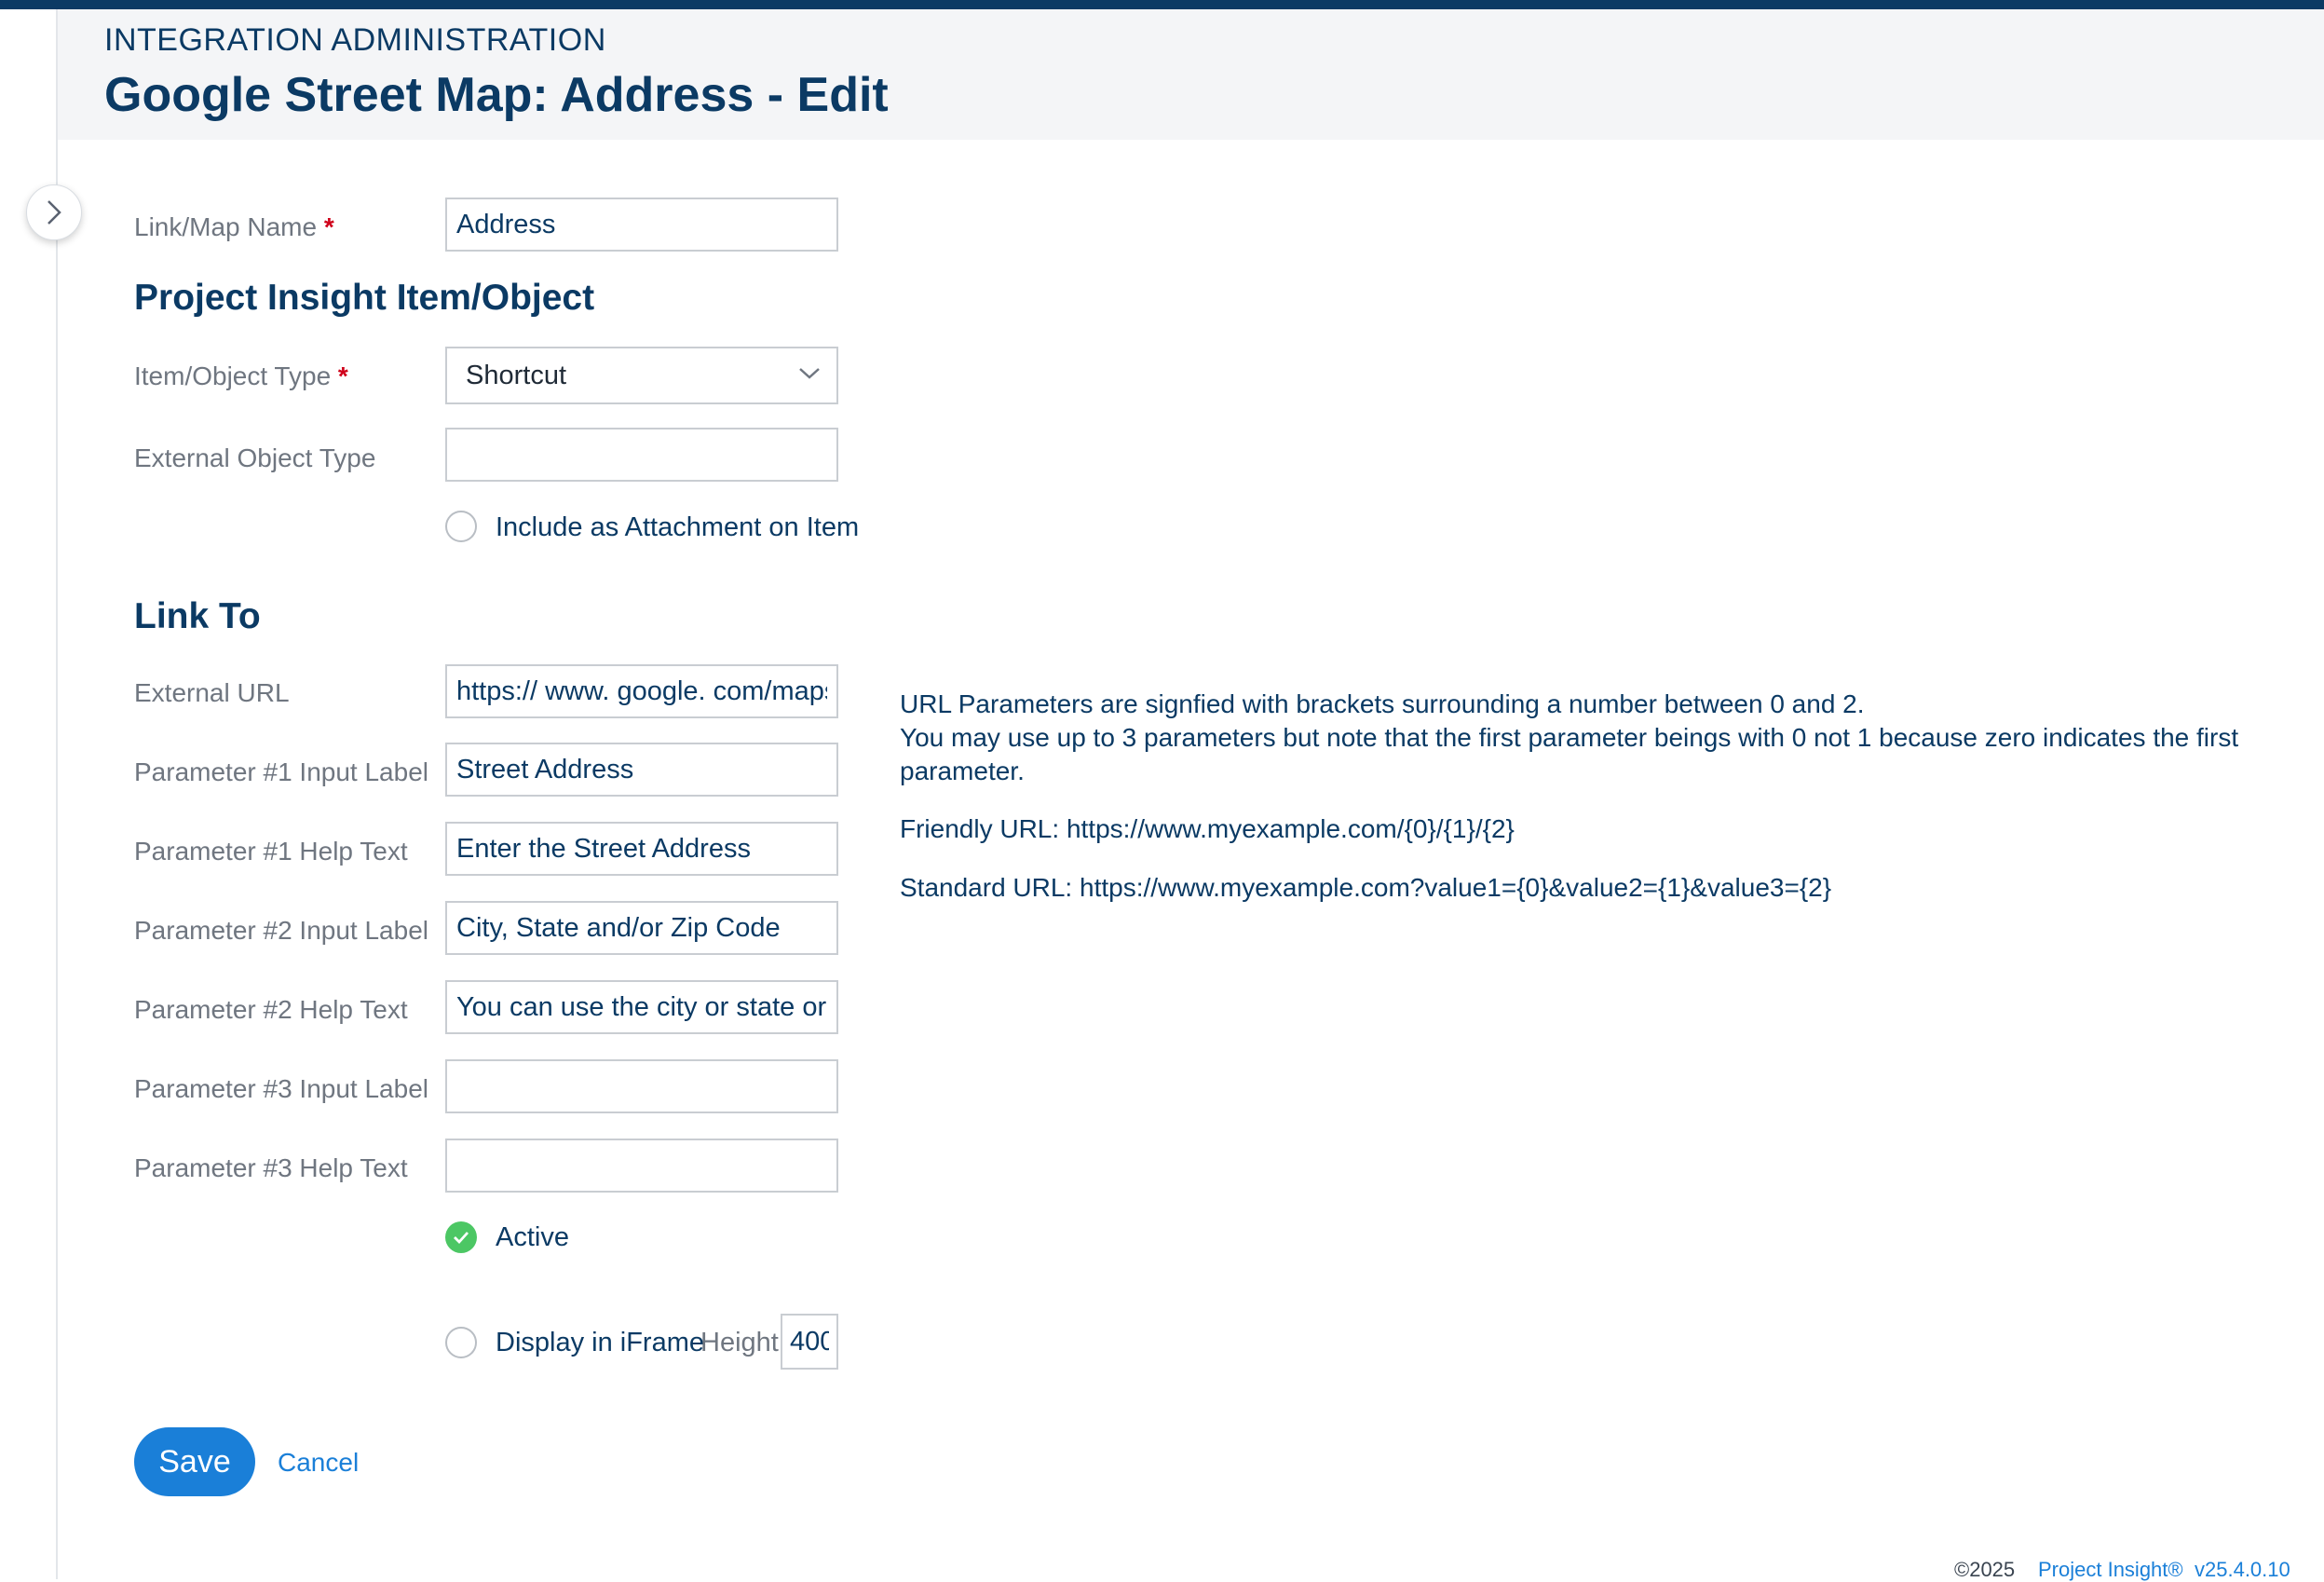 The image size is (2324, 1582). I want to click on param2-input-label-input, so click(641, 928).